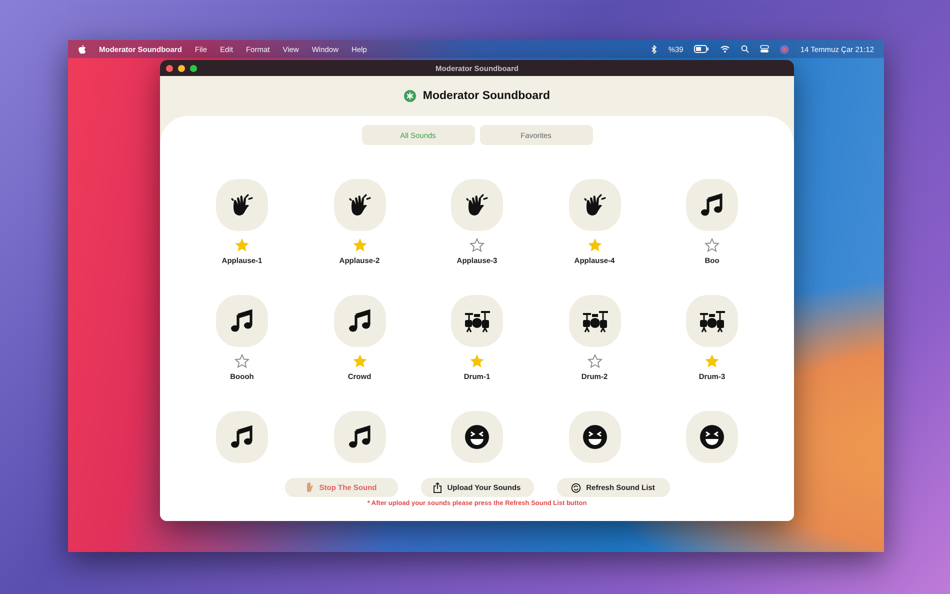  Describe the element at coordinates (576, 487) in the screenshot. I see `refresh-icon` at that location.